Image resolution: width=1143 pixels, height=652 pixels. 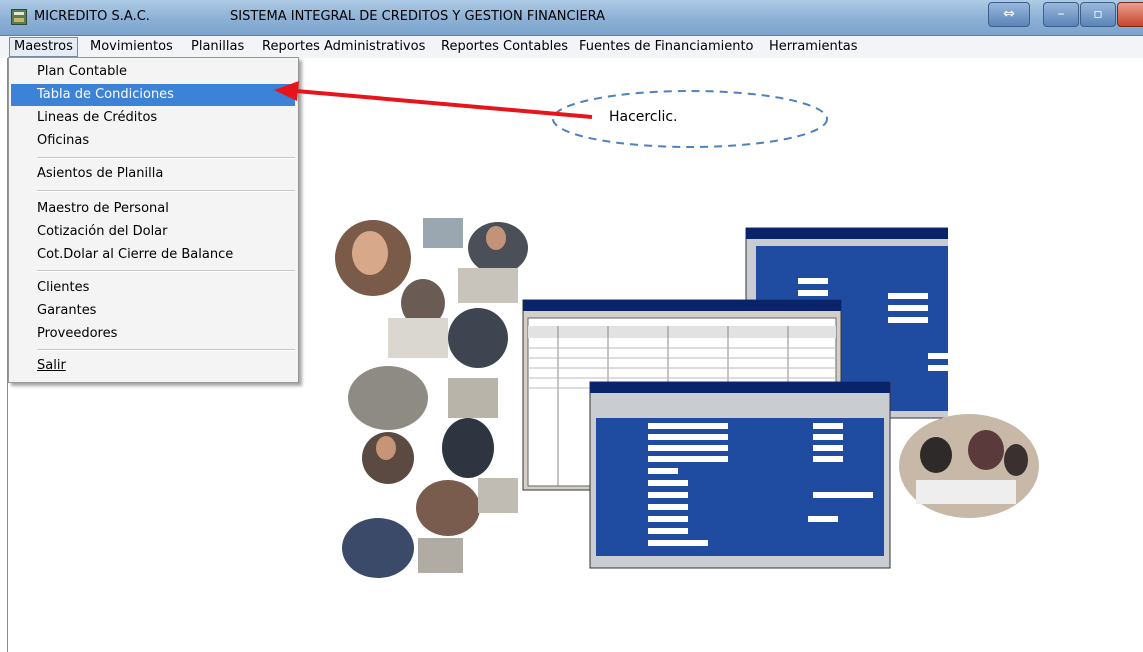 I want to click on callout-text: Hacerclic., so click(x=643, y=117).